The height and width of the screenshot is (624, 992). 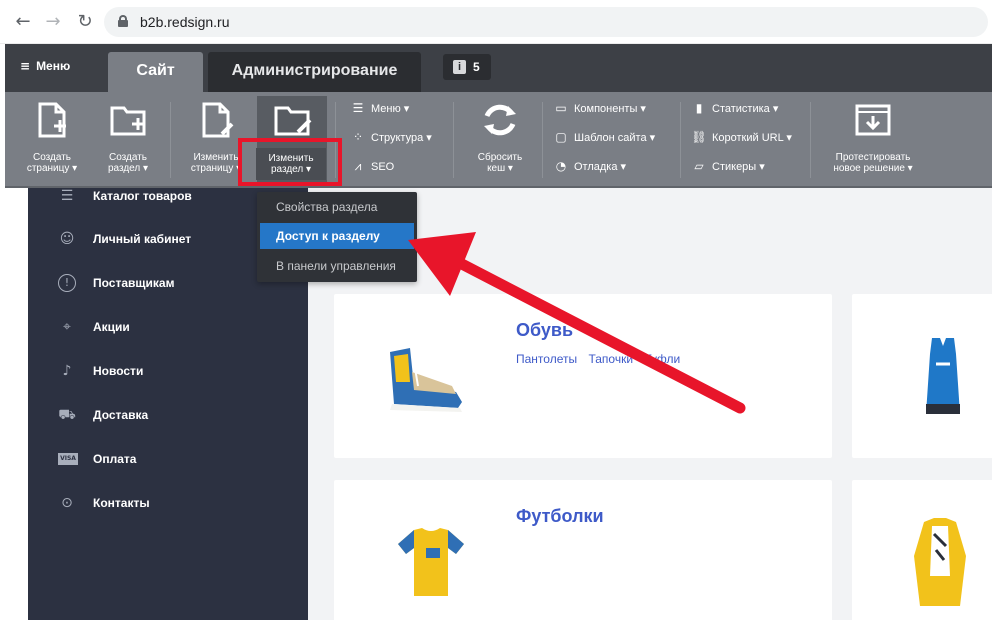 I want to click on statistics-dropdown: ▮ Статистика ▾, so click(x=735, y=108).